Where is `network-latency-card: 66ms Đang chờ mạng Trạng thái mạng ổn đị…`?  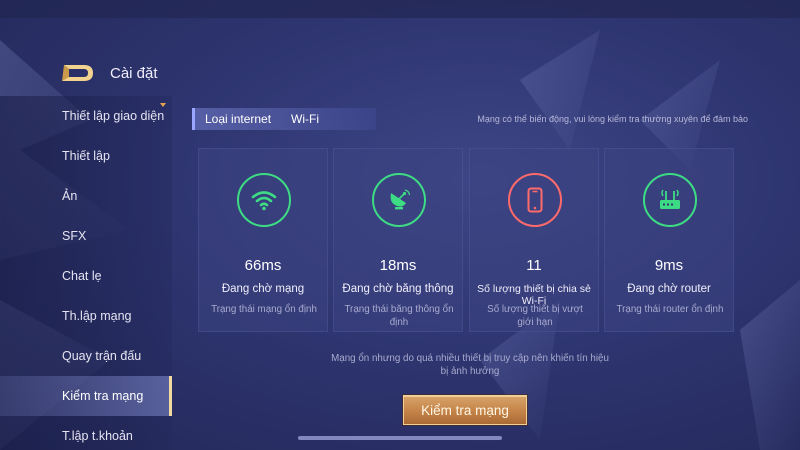
network-latency-card: 66ms Đang chờ mạng Trạng thái mạng ổn đị… is located at coordinates (263, 240).